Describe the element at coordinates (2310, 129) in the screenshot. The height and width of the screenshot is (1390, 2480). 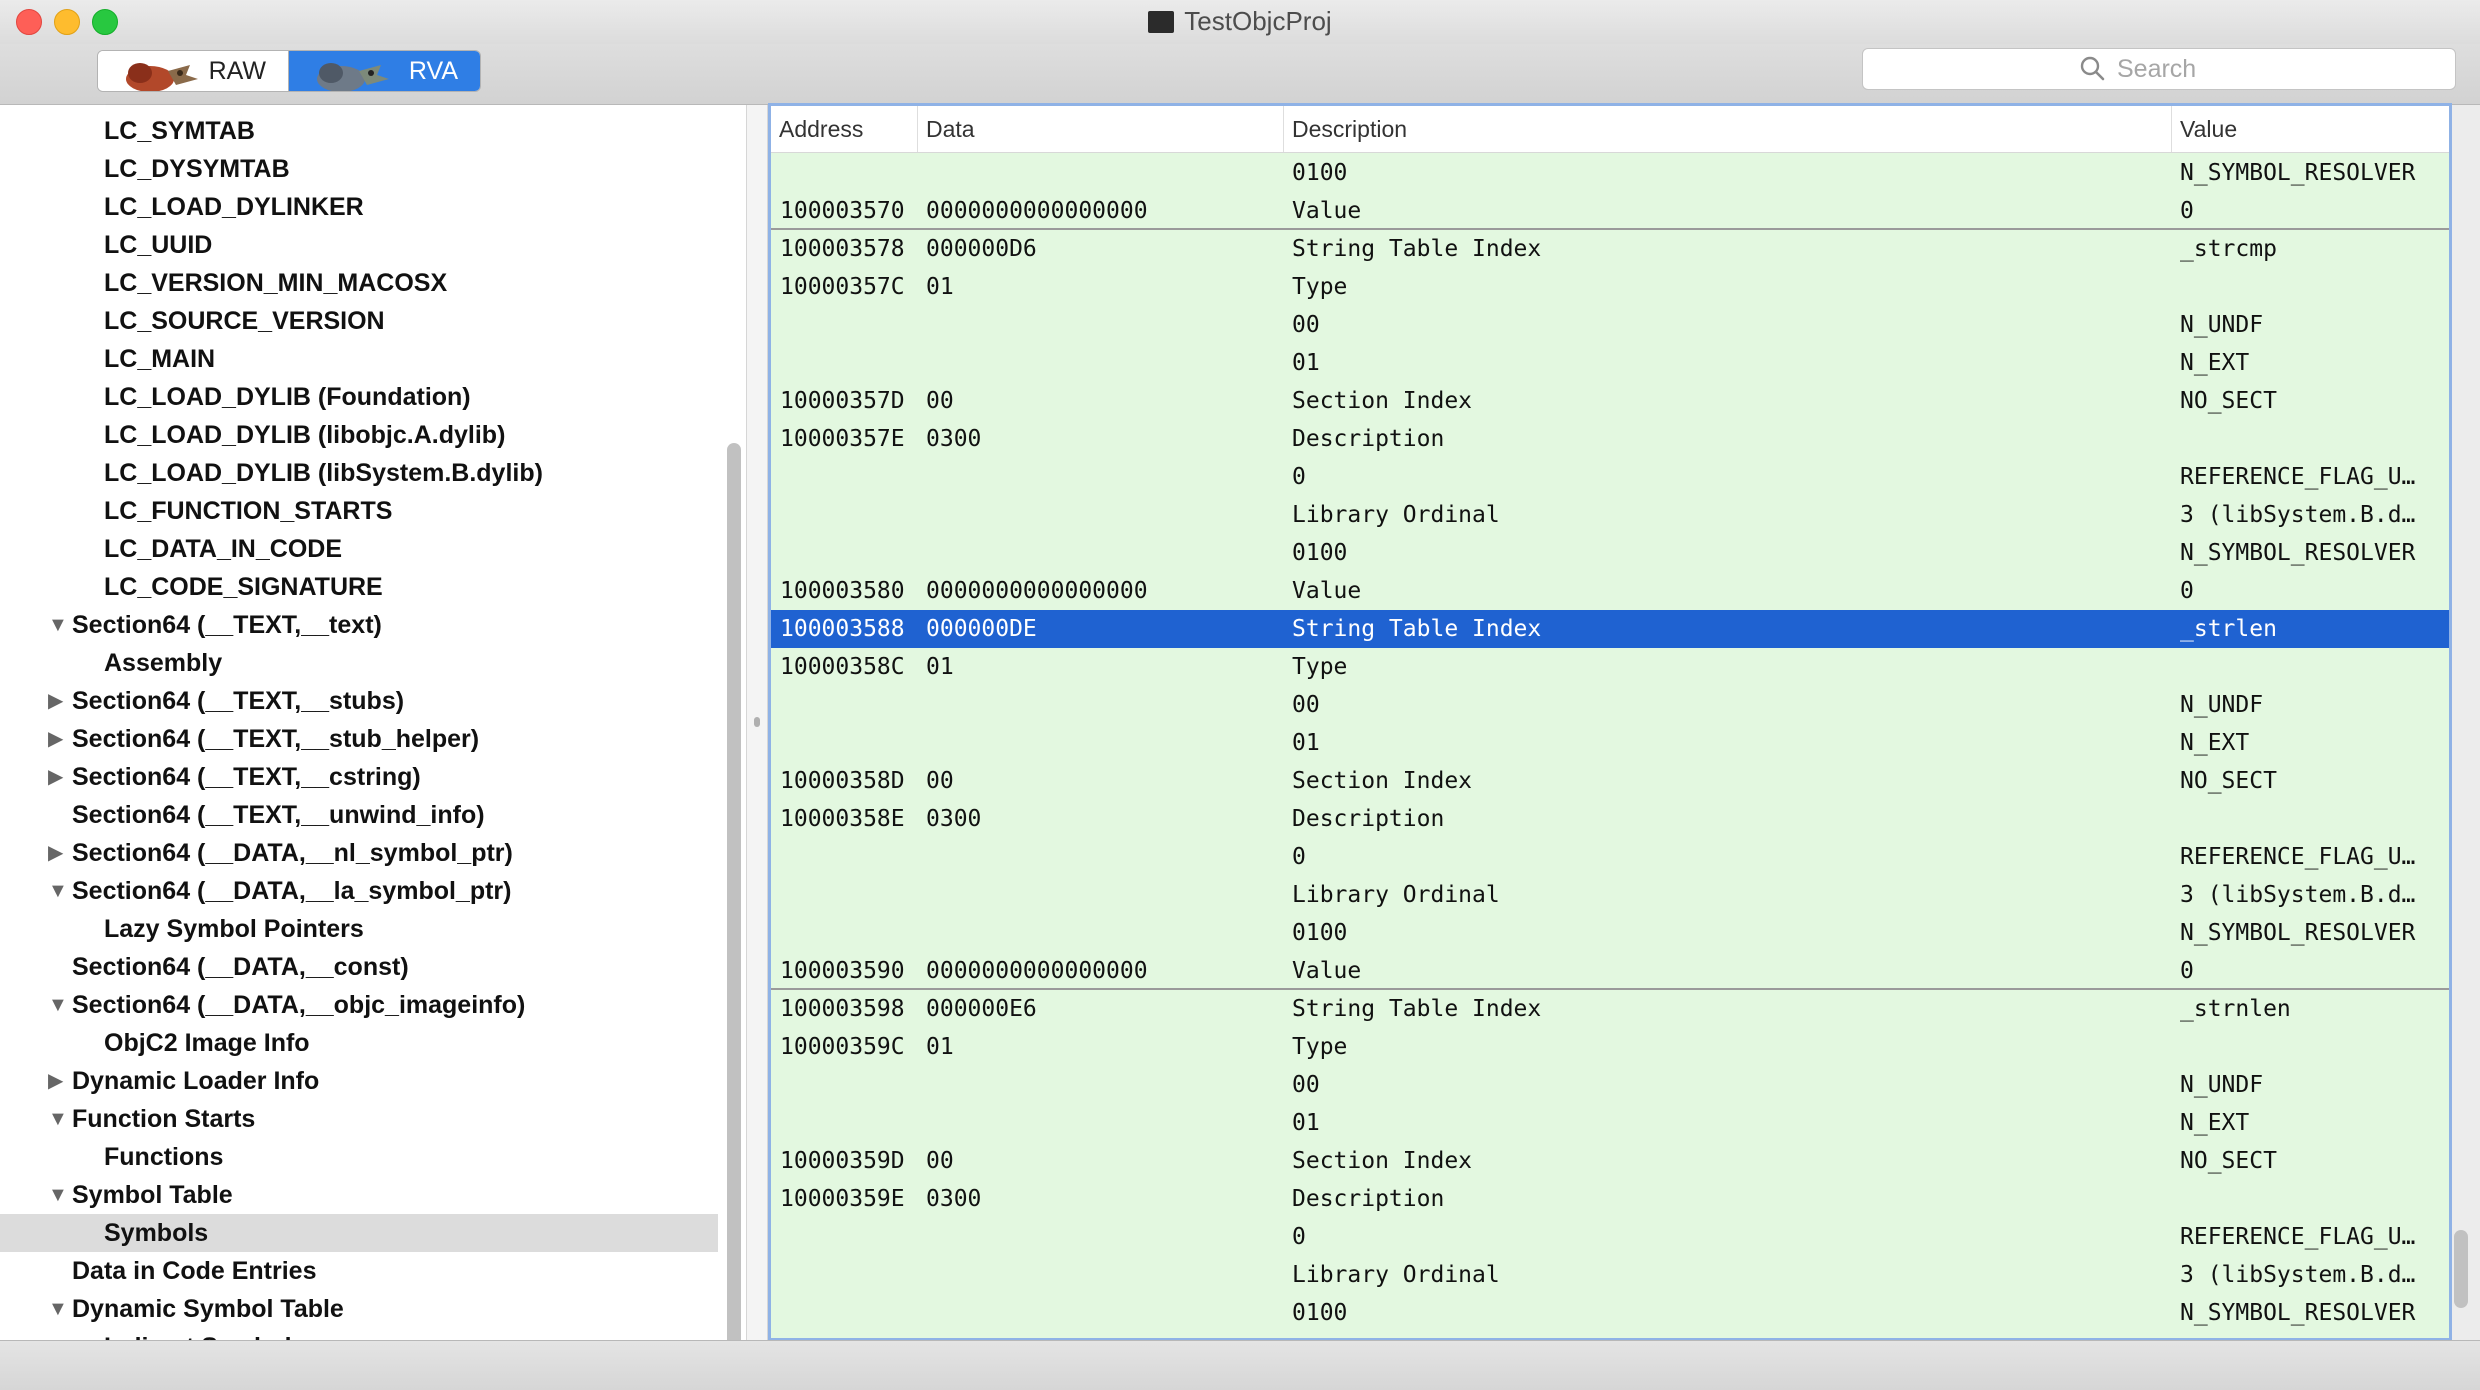
I see `column-header-value: Value` at that location.